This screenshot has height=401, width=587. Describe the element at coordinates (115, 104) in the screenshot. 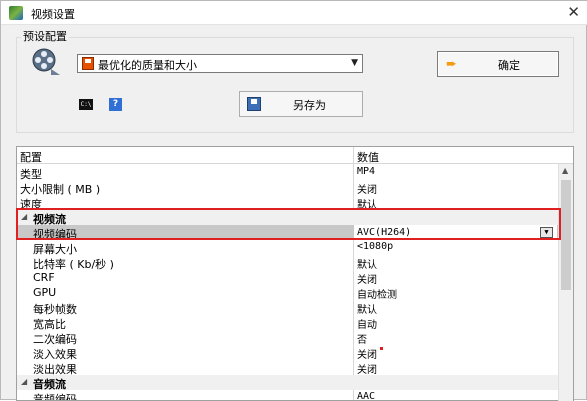

I see `help-icon: ?` at that location.